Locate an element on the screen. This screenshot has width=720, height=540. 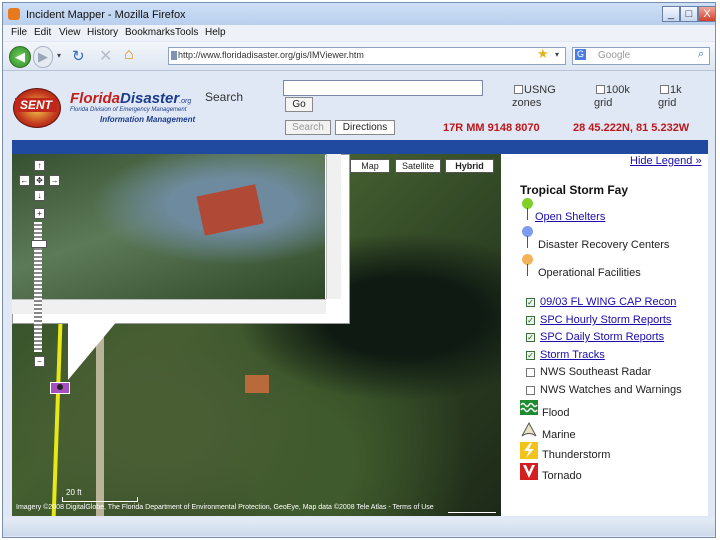
pan-center-icon: ✥ is located at coordinates (39, 180).